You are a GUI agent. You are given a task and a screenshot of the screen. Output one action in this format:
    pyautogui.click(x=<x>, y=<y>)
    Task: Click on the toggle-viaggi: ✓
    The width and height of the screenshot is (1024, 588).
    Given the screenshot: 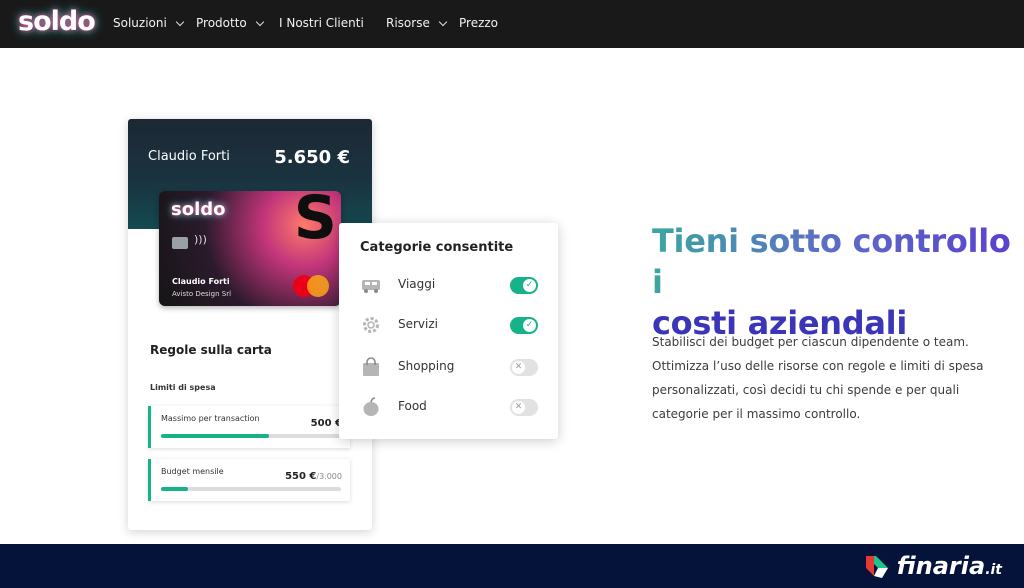 What is the action you would take?
    pyautogui.click(x=524, y=285)
    